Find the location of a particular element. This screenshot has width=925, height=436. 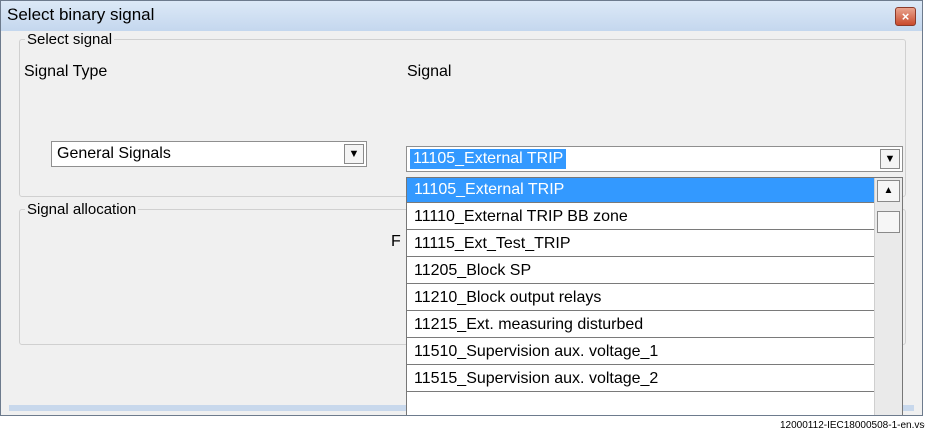

select-signal-legend: Select signal is located at coordinates (70, 39).